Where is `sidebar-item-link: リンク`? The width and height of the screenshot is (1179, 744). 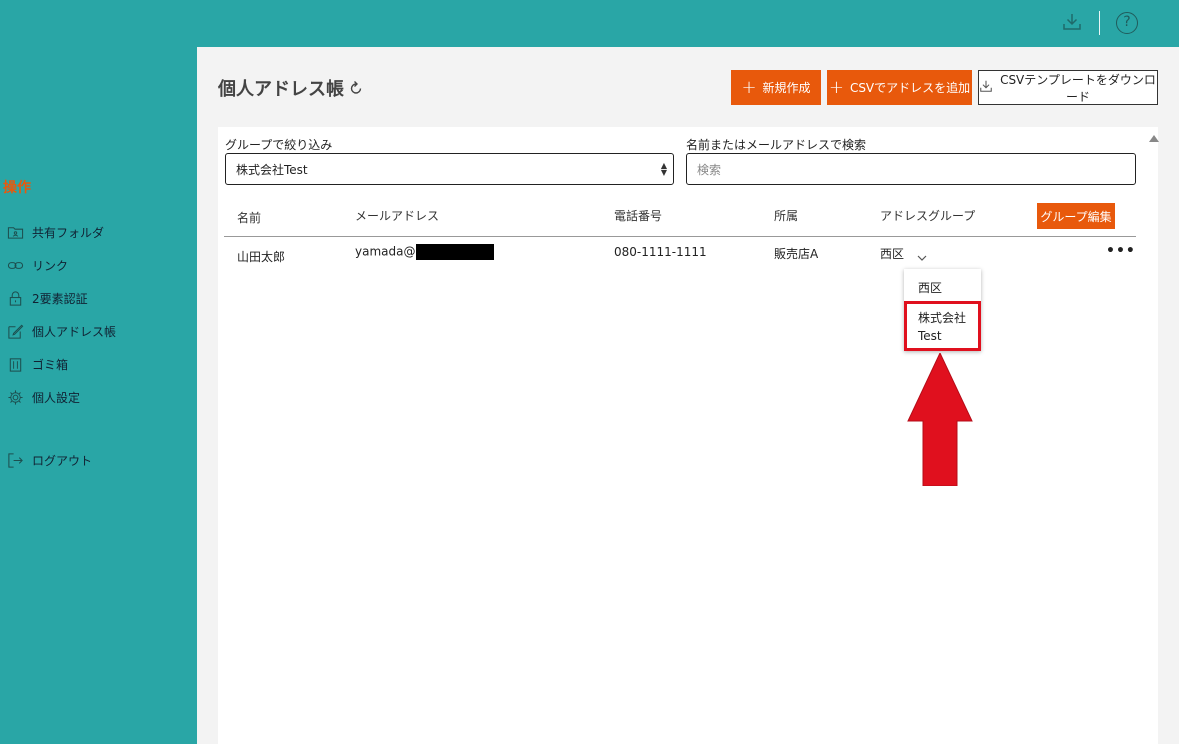 sidebar-item-link: リンク is located at coordinates (34, 265).